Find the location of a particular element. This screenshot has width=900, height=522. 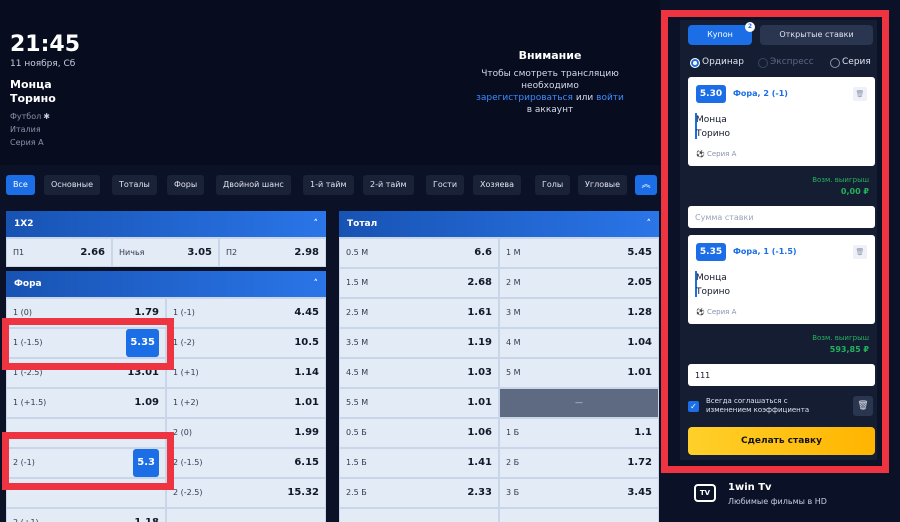

odd-cell: 5 М 1.01 is located at coordinates (579, 373).